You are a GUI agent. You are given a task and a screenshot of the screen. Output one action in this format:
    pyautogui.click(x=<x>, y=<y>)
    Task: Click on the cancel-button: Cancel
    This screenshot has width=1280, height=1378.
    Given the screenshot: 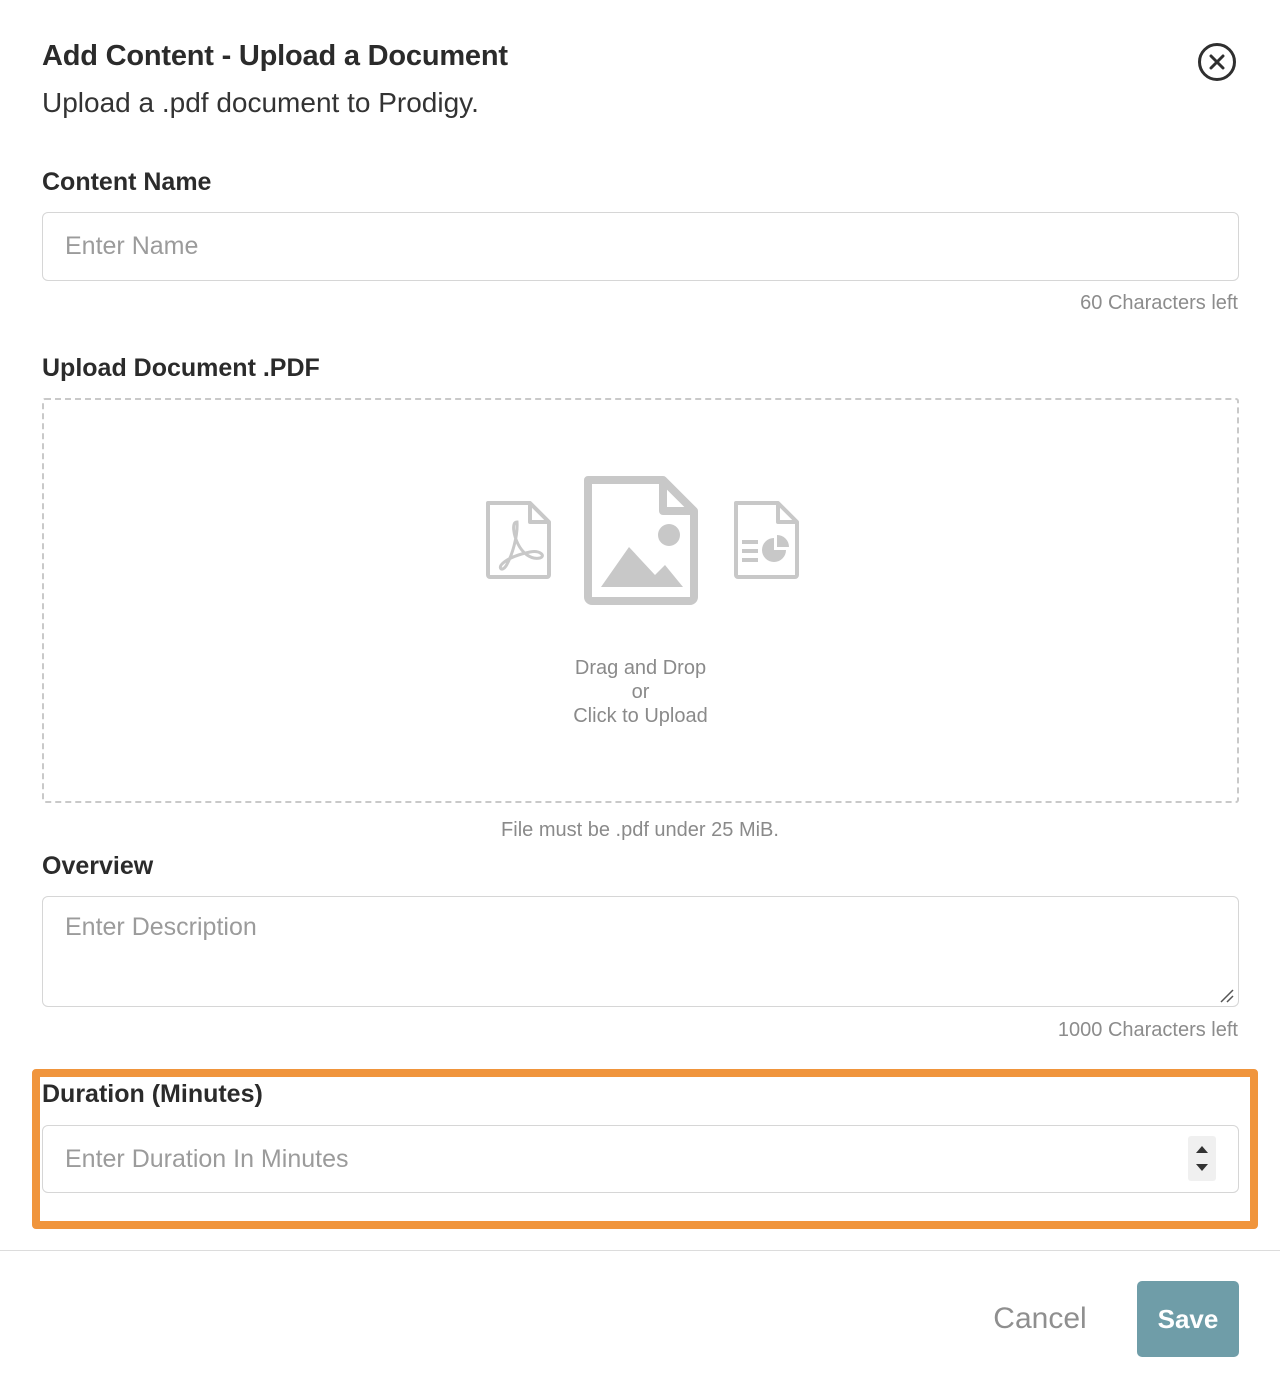 What is the action you would take?
    pyautogui.click(x=1040, y=1319)
    